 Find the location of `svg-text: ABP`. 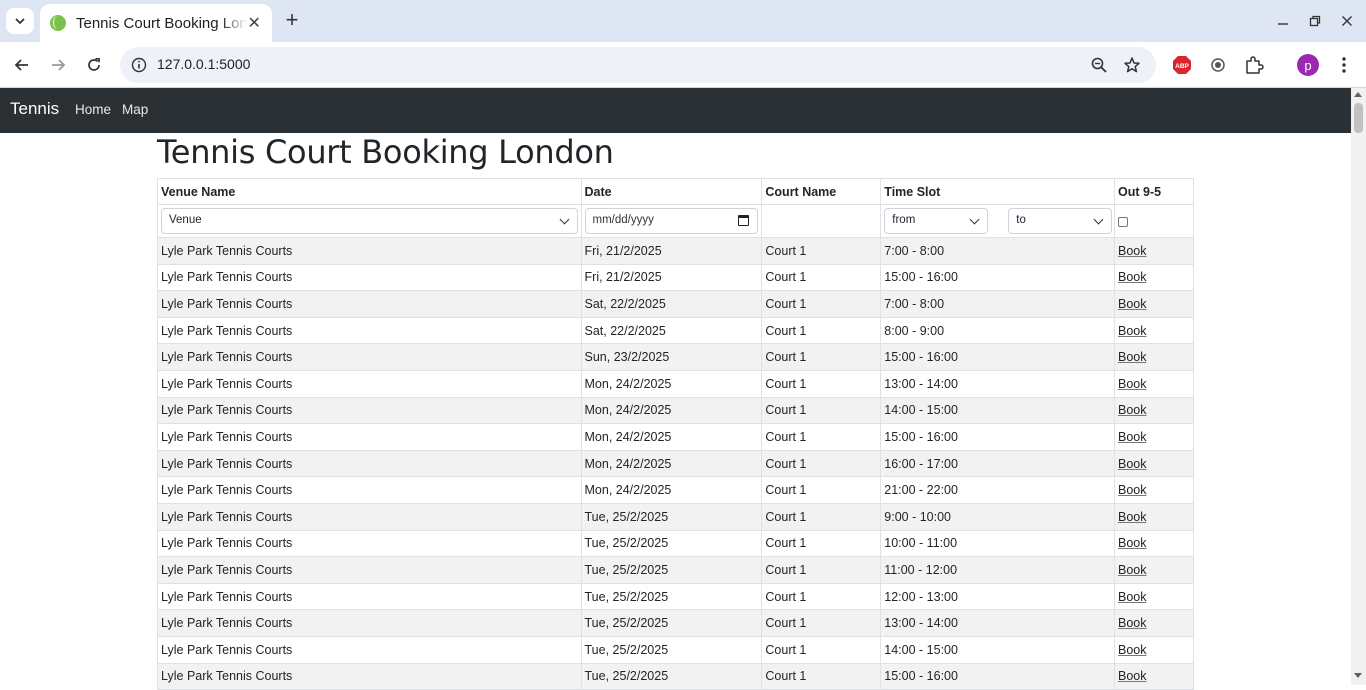

svg-text: ABP is located at coordinates (1182, 66).